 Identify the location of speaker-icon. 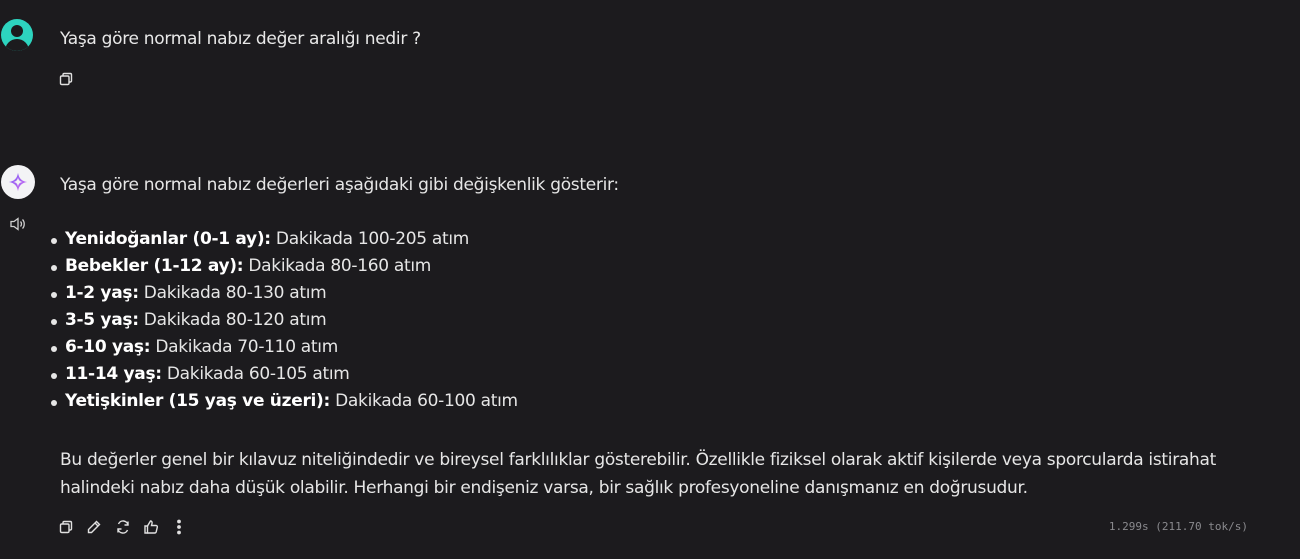
(17, 224).